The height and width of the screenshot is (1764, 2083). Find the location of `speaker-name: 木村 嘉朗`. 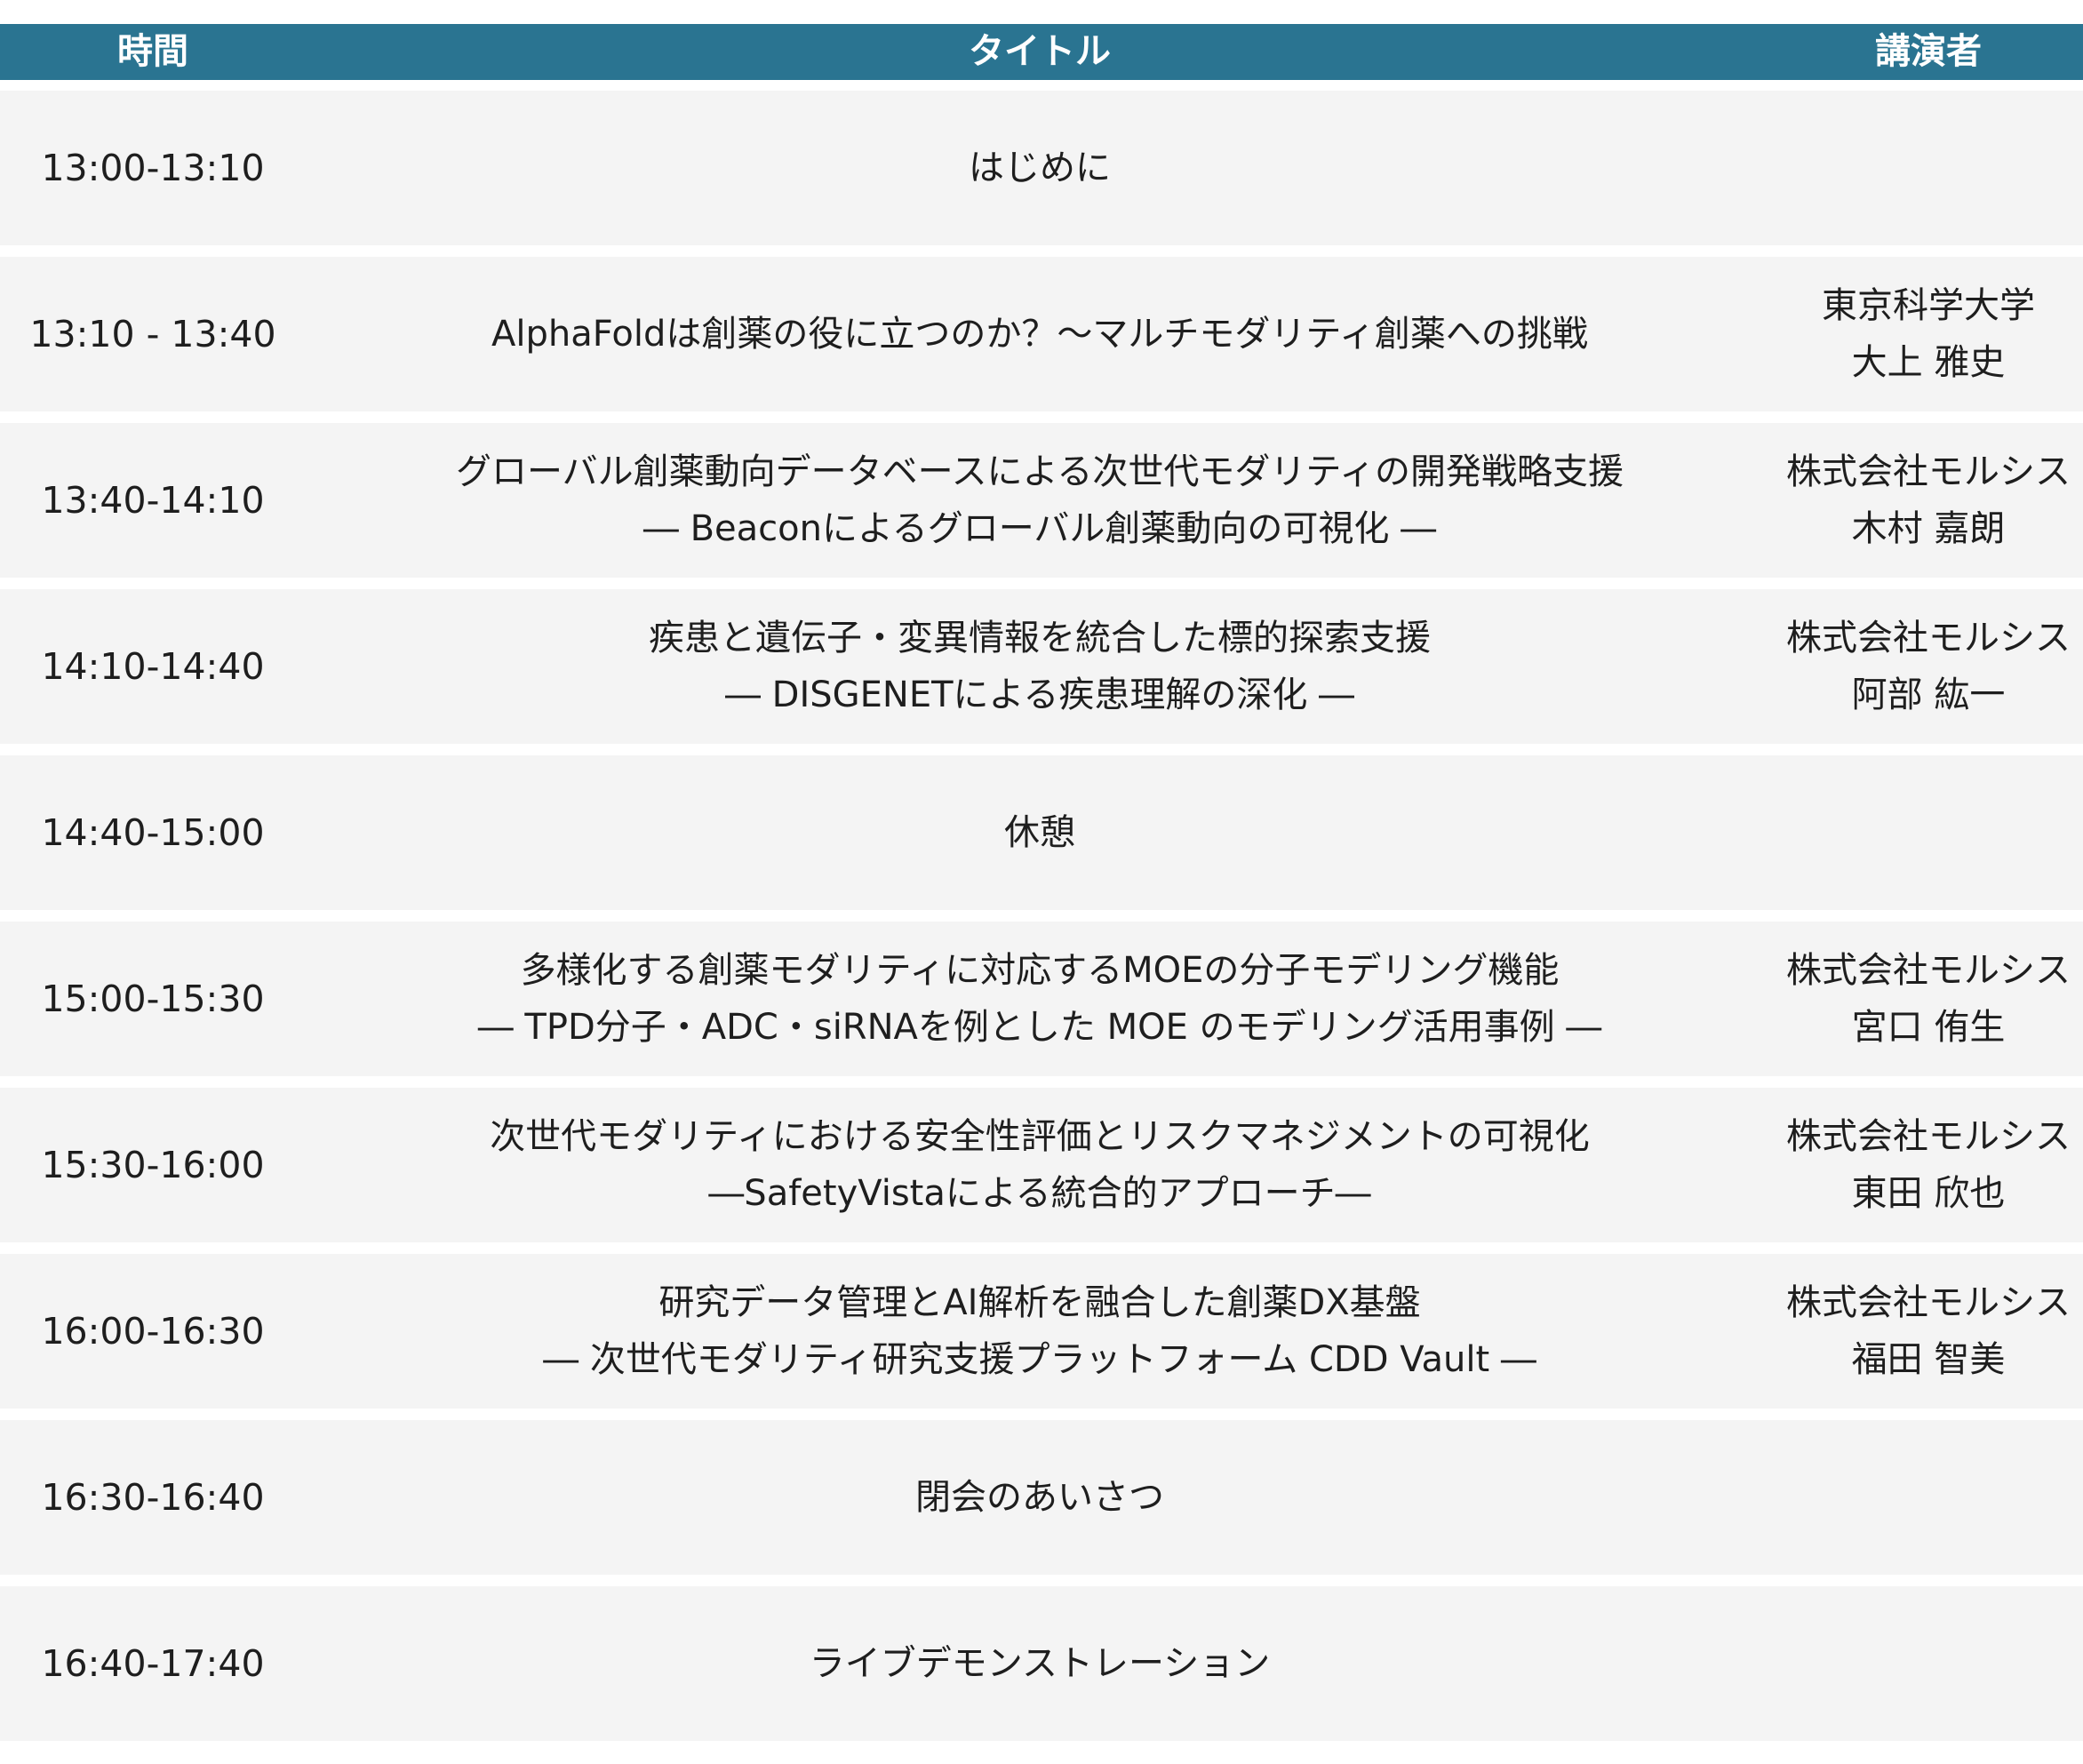

speaker-name: 木村 嘉朗 is located at coordinates (1928, 528).